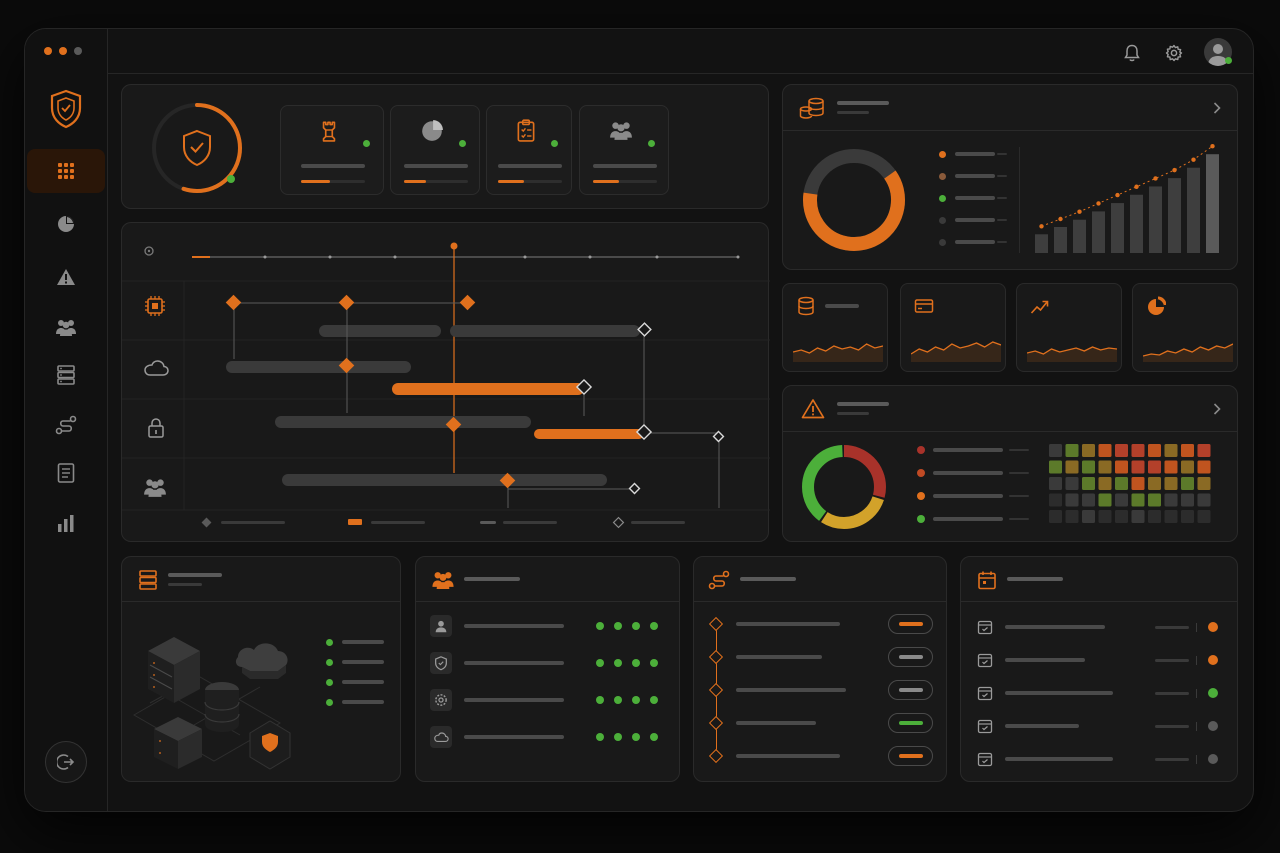 This screenshot has height=853, width=1280. I want to click on nav-alerts, so click(66, 277).